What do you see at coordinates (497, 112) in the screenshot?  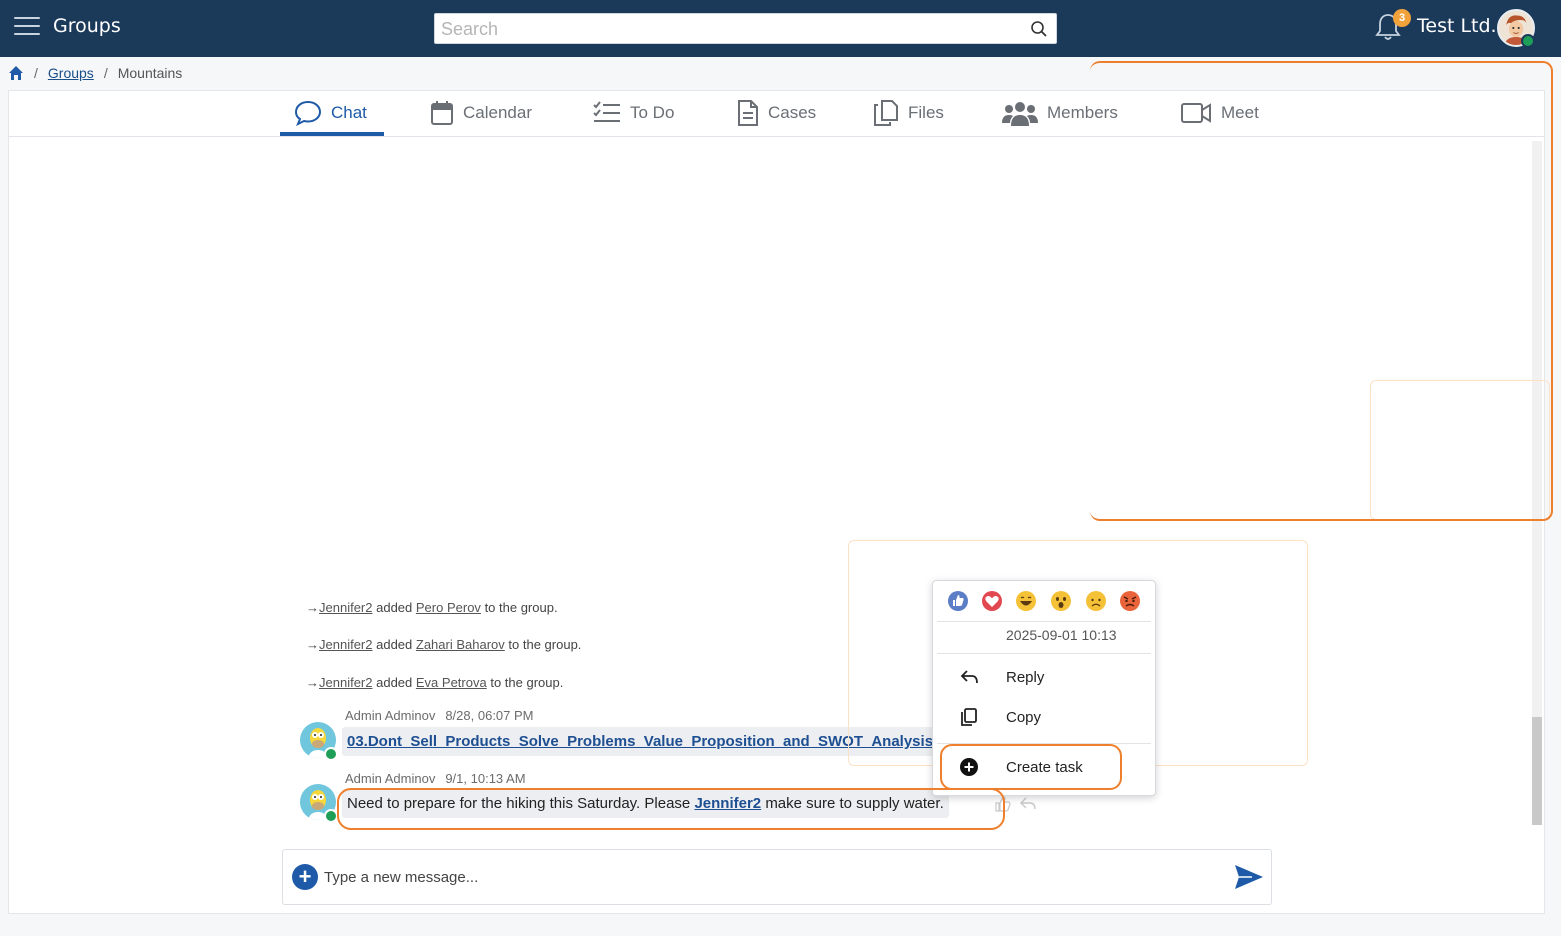 I see `tab-calendar-label: Calendar` at bounding box center [497, 112].